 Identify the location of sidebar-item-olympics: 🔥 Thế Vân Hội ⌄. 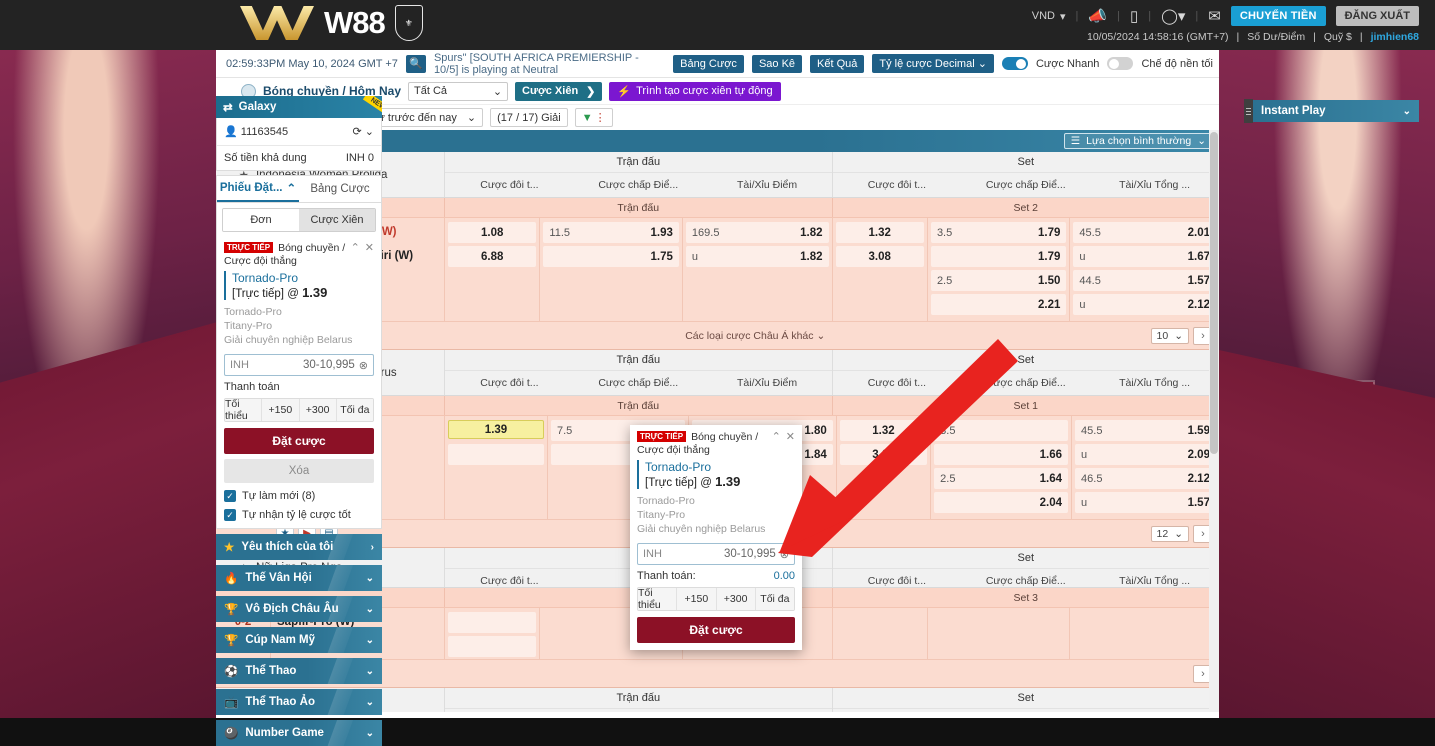
(299, 578).